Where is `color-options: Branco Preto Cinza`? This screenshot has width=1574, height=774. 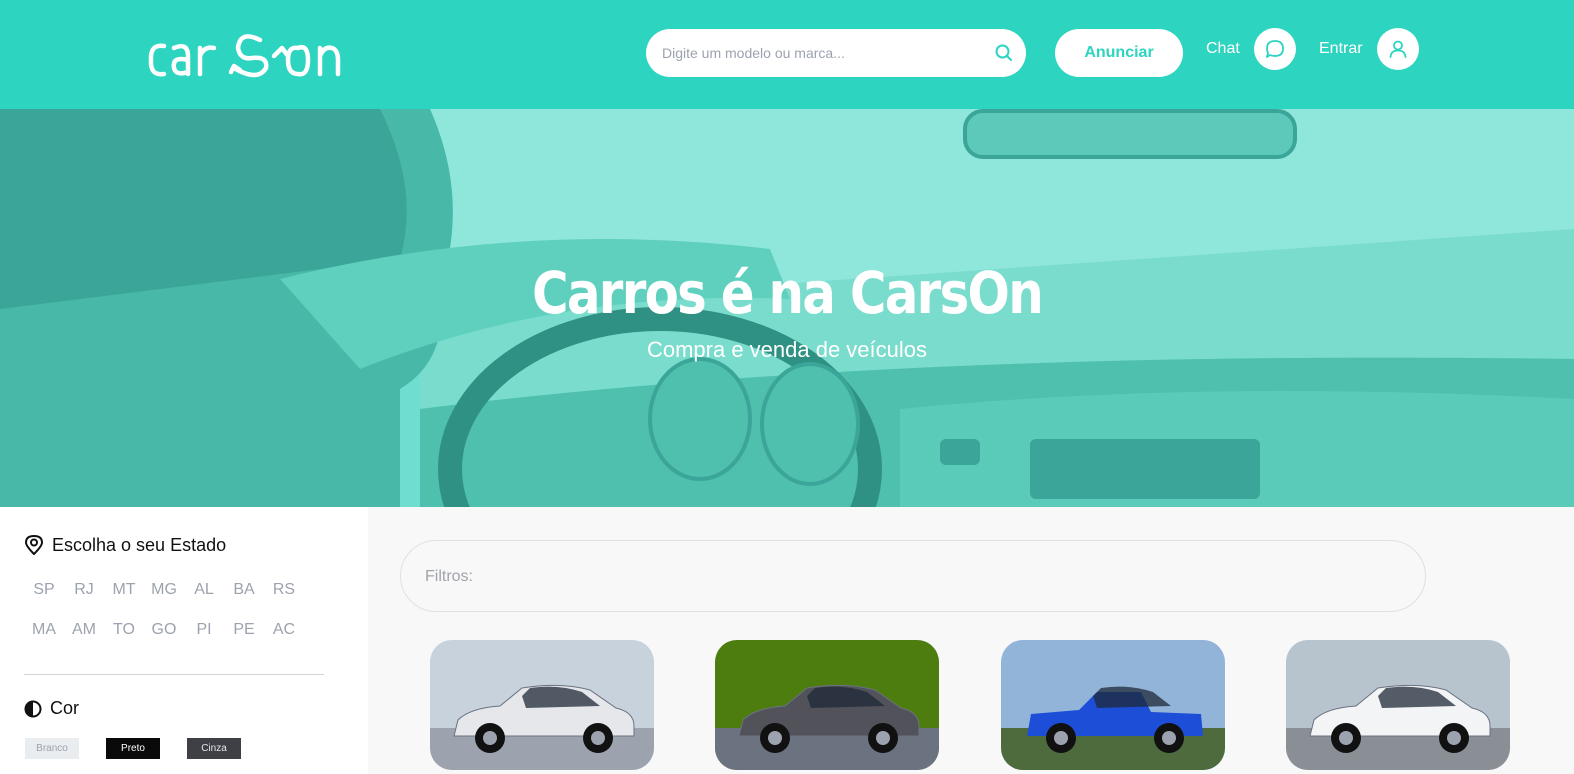
color-options: Branco Preto Cinza is located at coordinates (146, 748).